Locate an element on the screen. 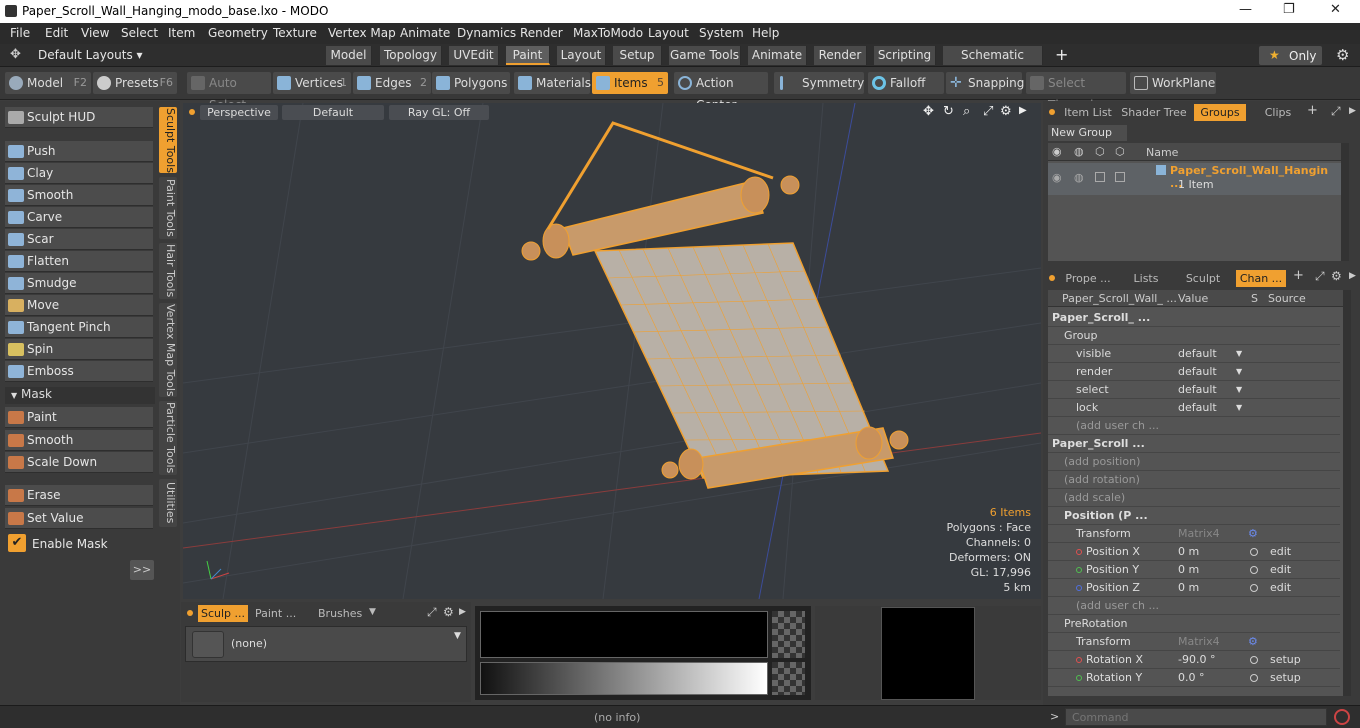 This screenshot has height=728, width=1360. command-input is located at coordinates (1196, 717).